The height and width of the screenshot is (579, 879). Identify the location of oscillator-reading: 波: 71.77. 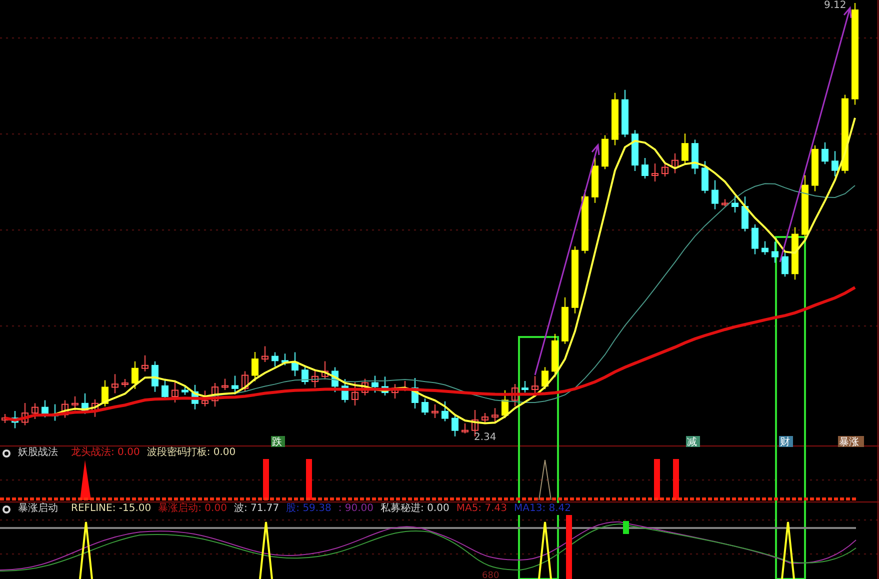
(257, 509).